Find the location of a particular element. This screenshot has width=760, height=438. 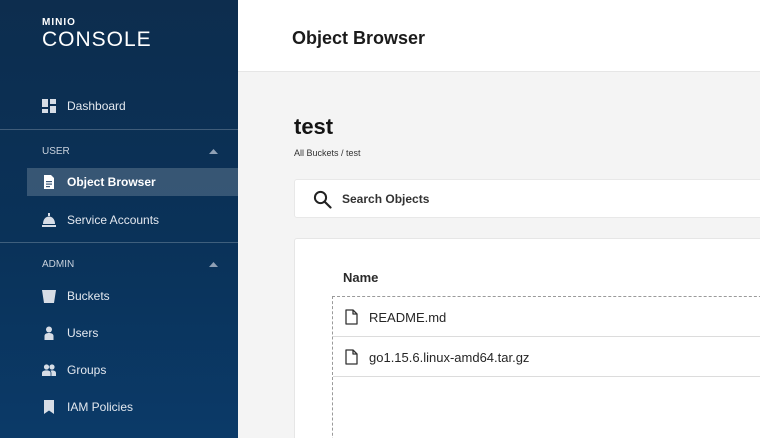

file-name: go1.15.6.linux-amd64.tar.gz is located at coordinates (449, 357).